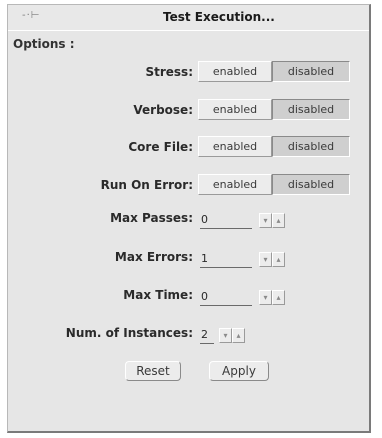 This screenshot has width=382, height=438. Describe the element at coordinates (311, 146) in the screenshot. I see `core-file-disabled-option: disabled` at that location.